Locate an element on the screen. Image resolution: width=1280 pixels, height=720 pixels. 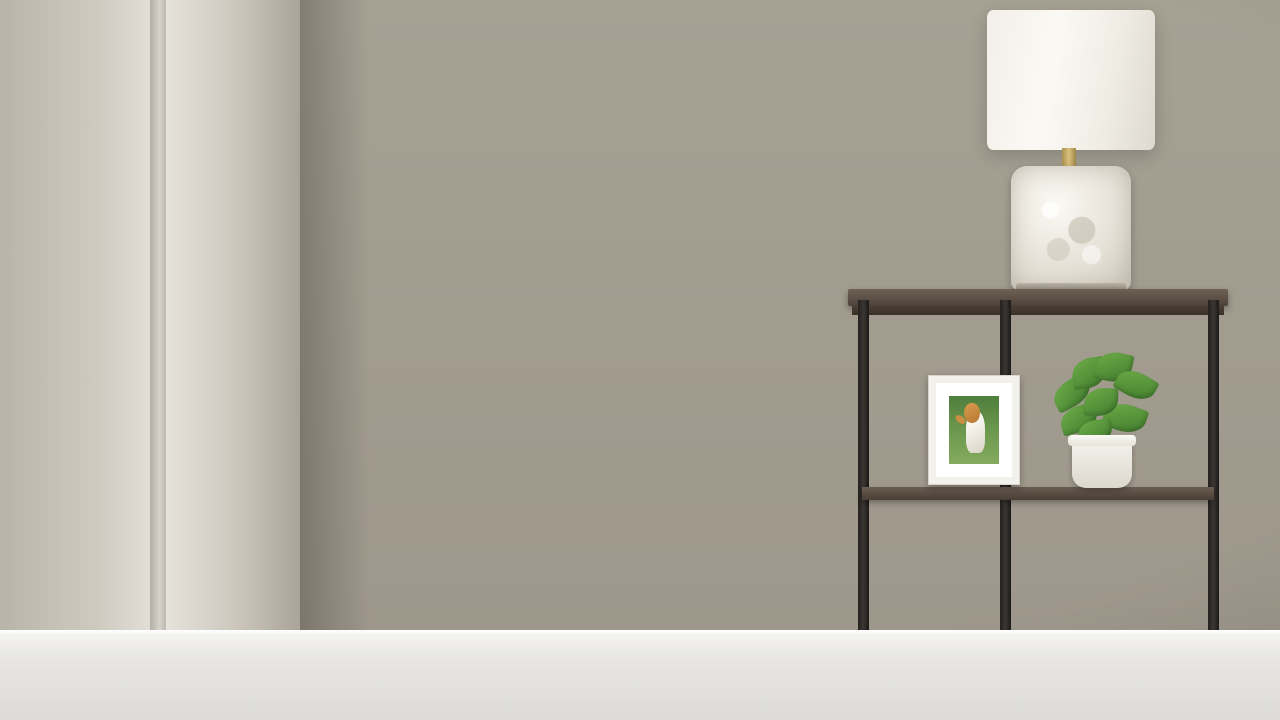
lamp-shade-icon is located at coordinates (1071, 80).